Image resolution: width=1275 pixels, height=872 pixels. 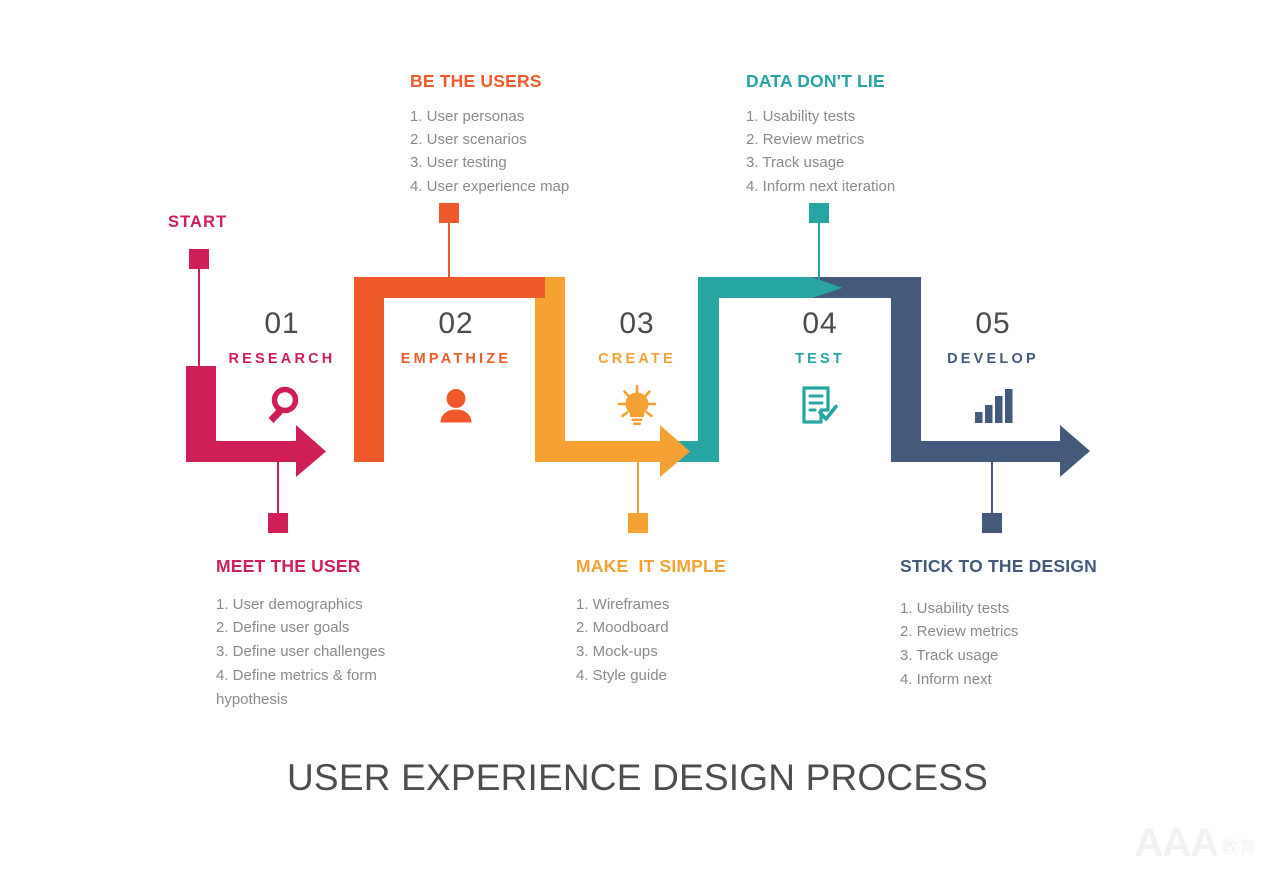 I want to click on callout-title: STICK TO THE DESIGN, so click(x=998, y=566).